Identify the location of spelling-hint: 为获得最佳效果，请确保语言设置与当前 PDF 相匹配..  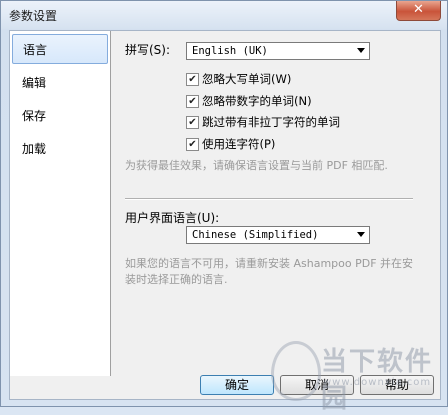
(256, 165).